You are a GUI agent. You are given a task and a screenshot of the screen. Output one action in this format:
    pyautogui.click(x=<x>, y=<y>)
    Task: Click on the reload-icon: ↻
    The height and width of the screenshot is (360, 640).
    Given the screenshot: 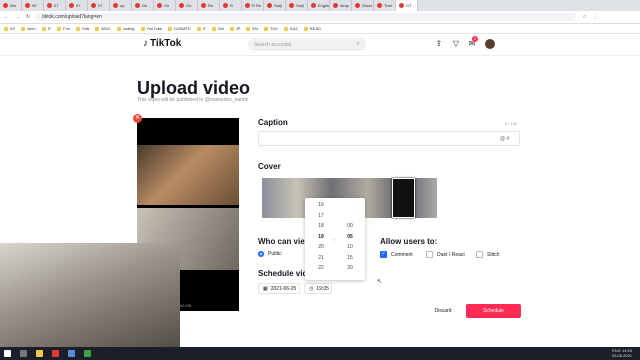 What is the action you would take?
    pyautogui.click(x=28, y=17)
    